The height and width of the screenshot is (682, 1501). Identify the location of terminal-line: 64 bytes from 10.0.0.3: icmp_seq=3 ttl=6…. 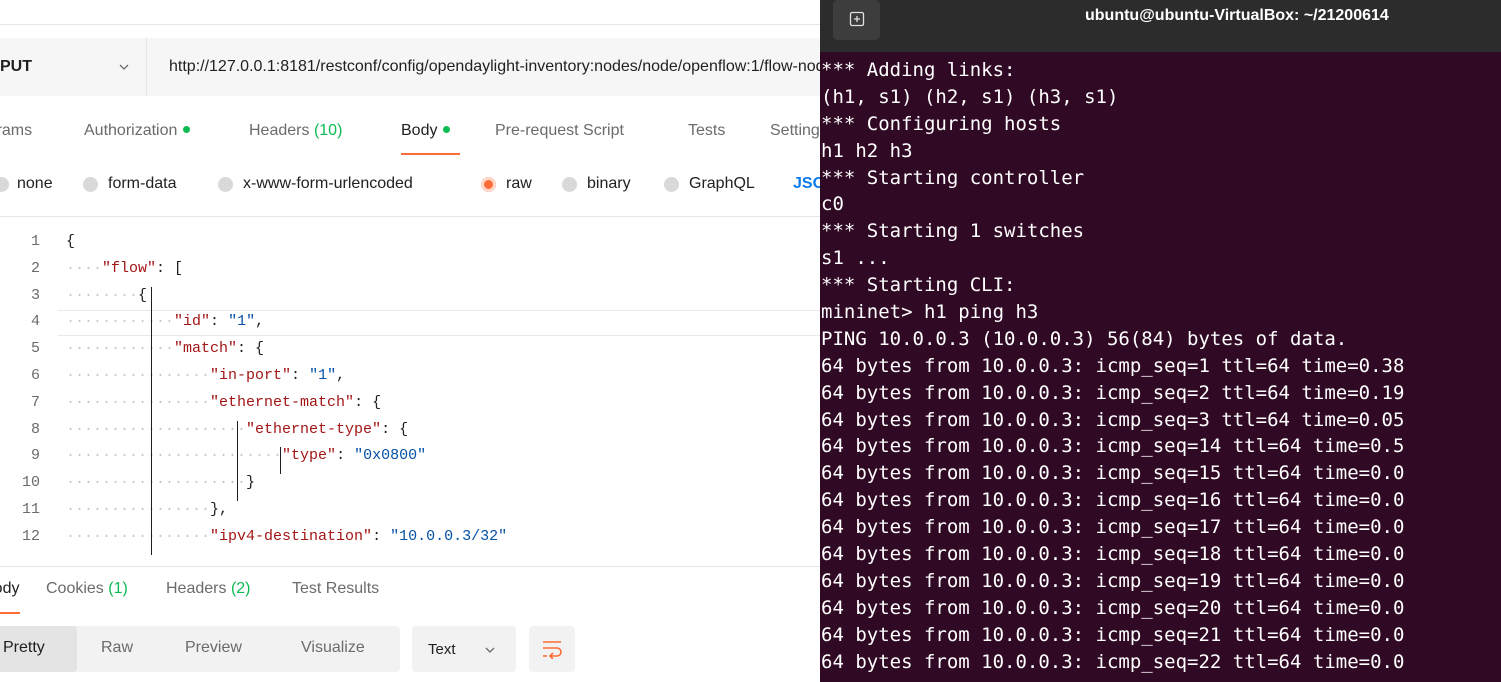
(1113, 419).